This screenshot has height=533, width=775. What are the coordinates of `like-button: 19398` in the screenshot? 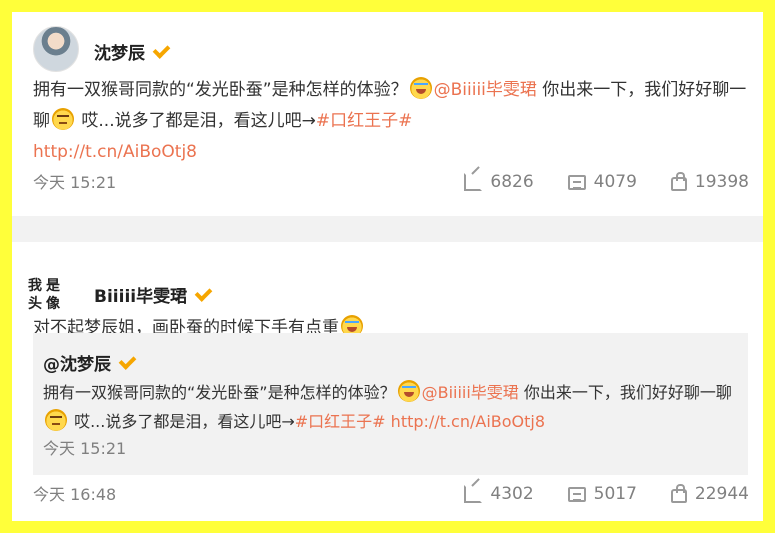 It's located at (709, 182).